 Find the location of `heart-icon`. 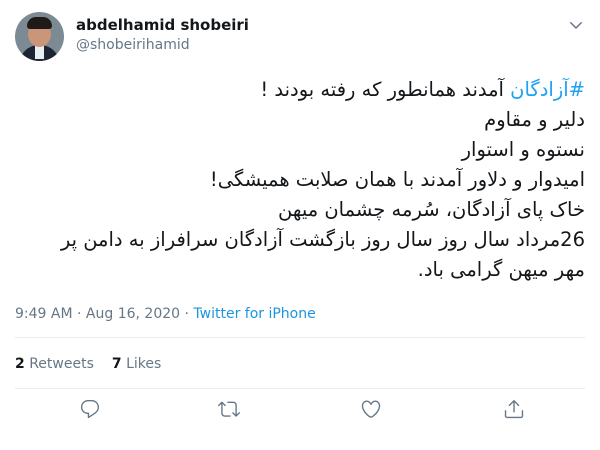

heart-icon is located at coordinates (373, 411).